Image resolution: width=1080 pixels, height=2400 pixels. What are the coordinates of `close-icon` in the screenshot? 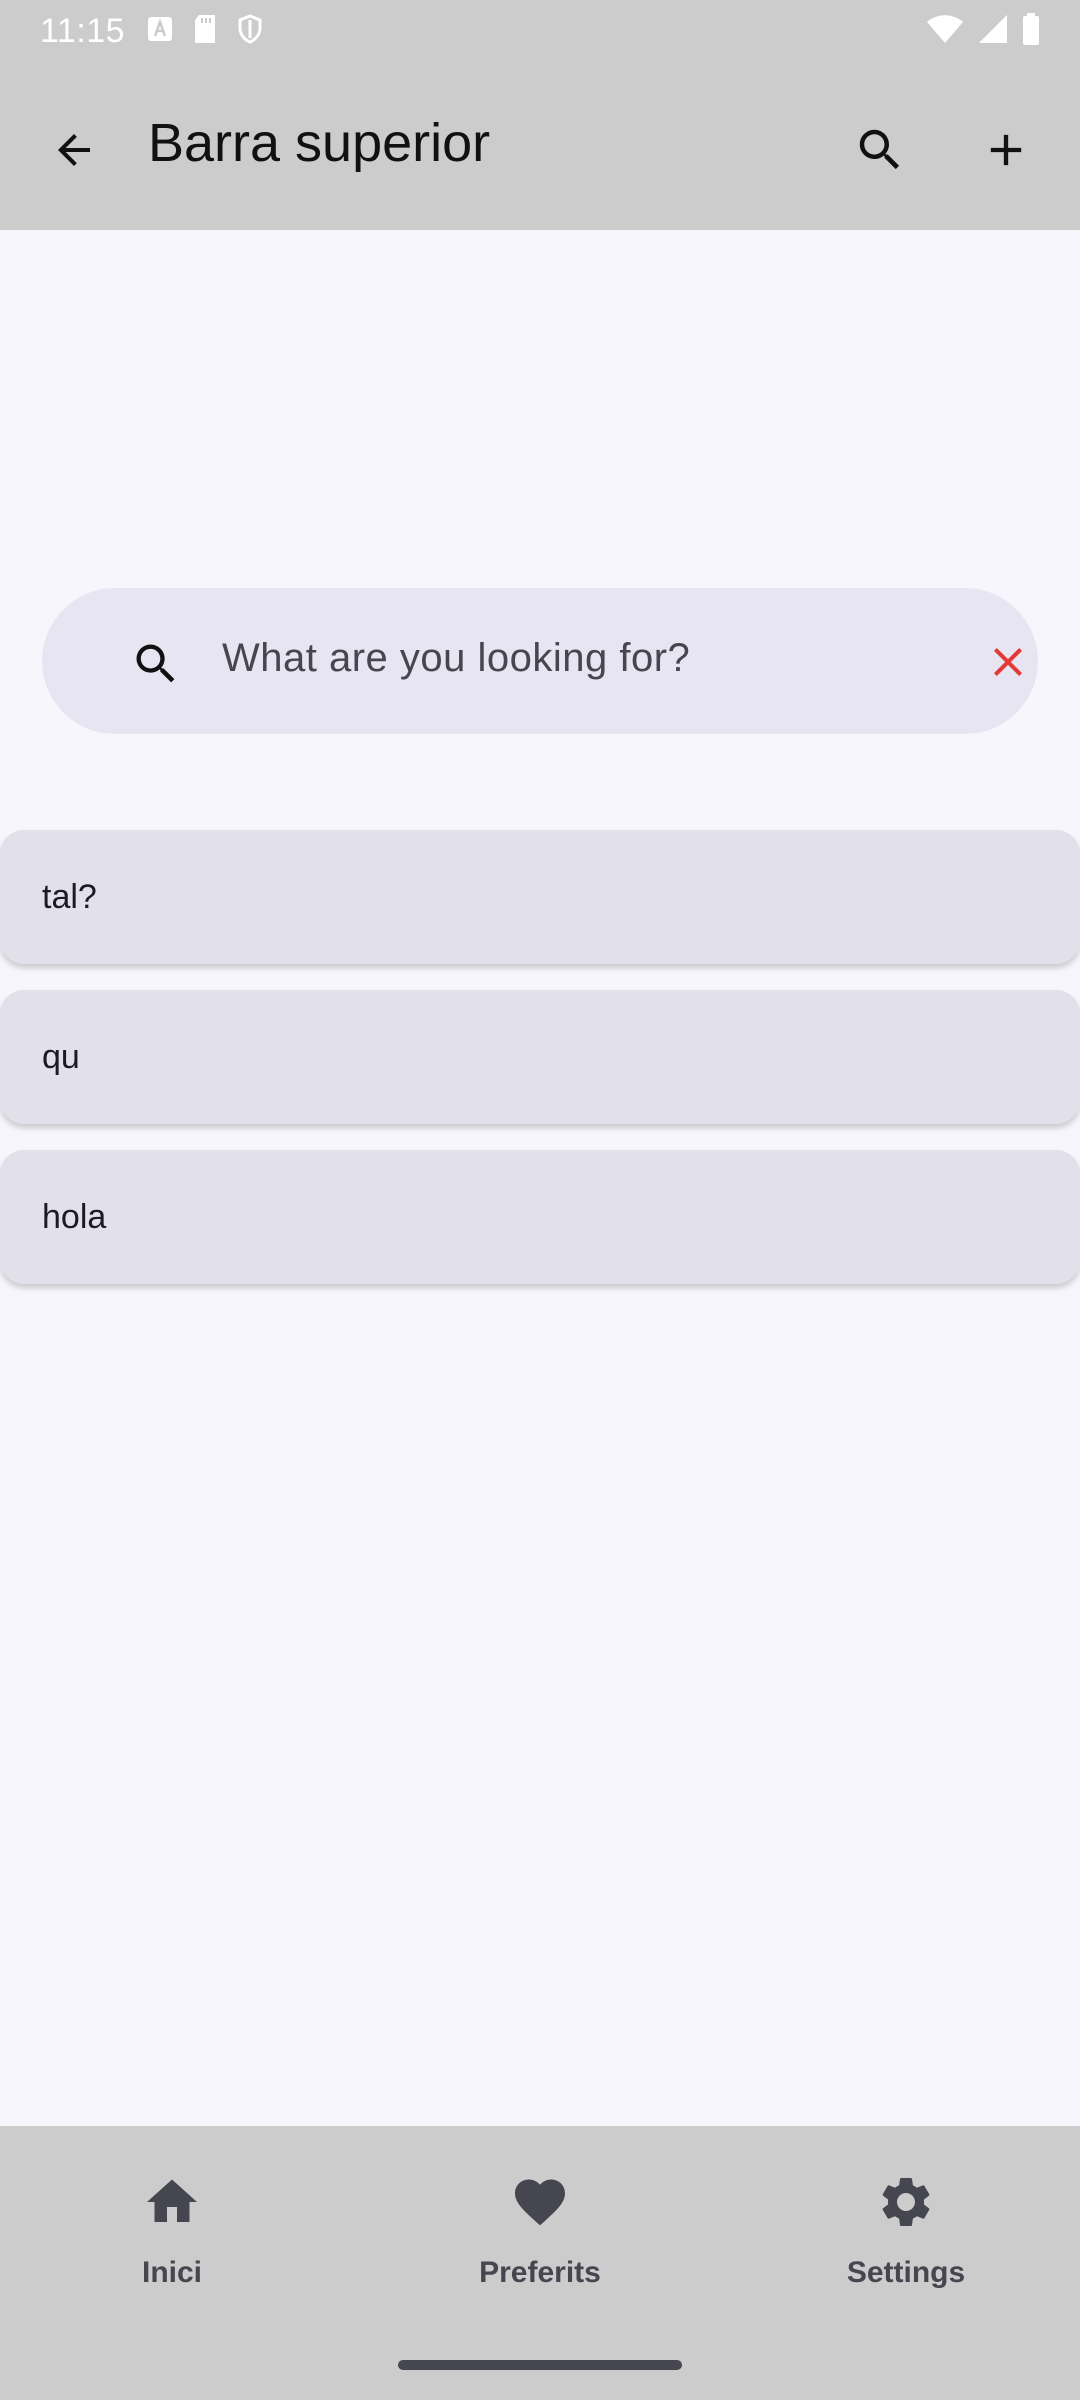 It's located at (1008, 662).